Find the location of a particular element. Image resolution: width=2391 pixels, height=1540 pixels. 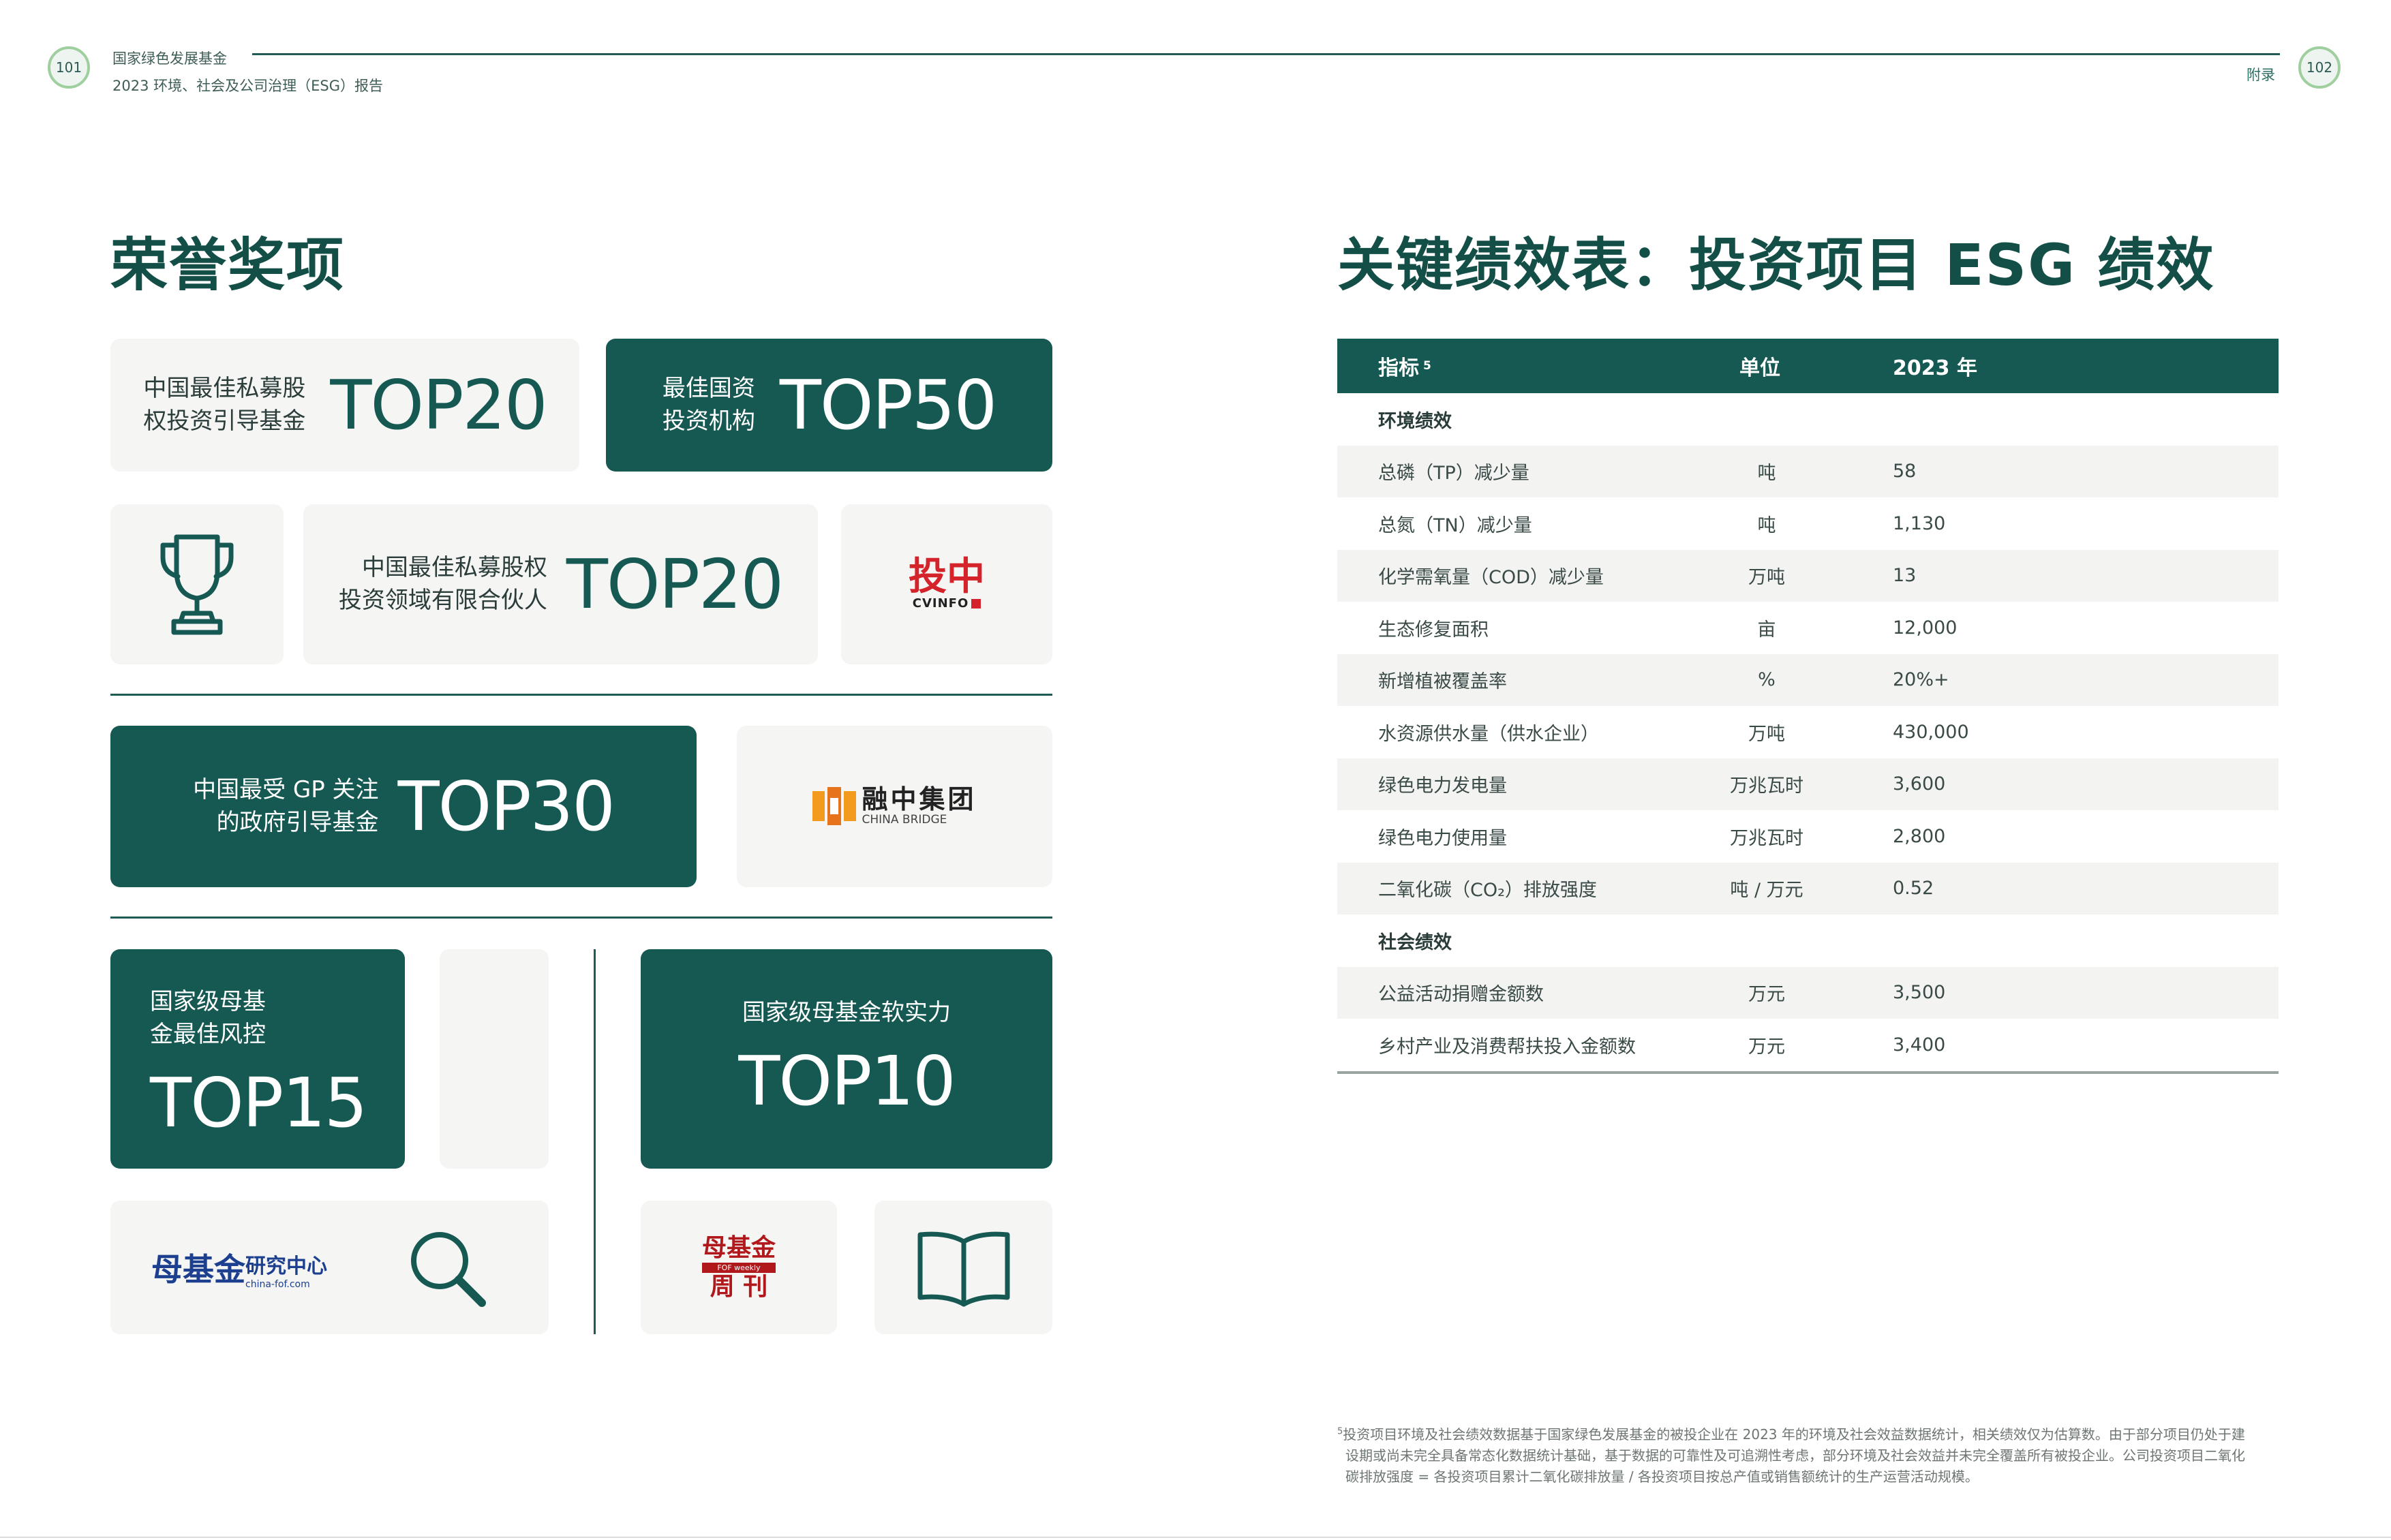

table-row: 绿色电力使用量 万兆瓦时 2,800 is located at coordinates (1808, 836).